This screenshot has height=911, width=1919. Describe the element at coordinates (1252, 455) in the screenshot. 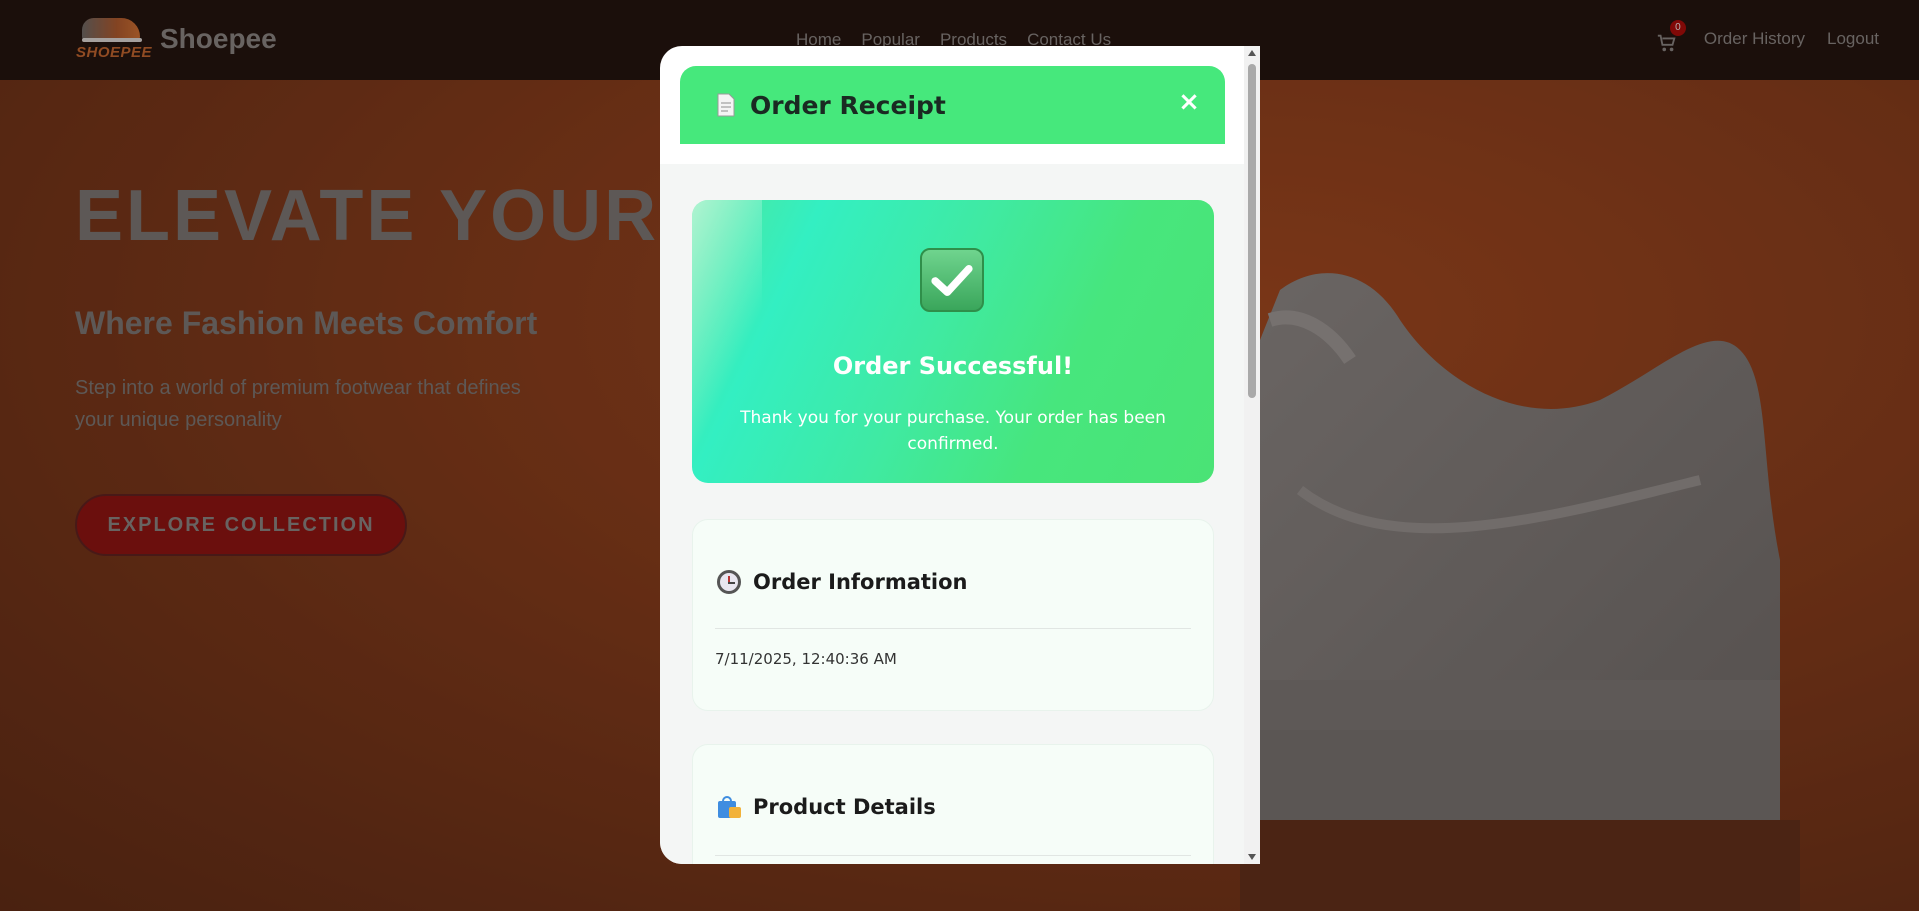

I see `modal-scrollbar` at that location.